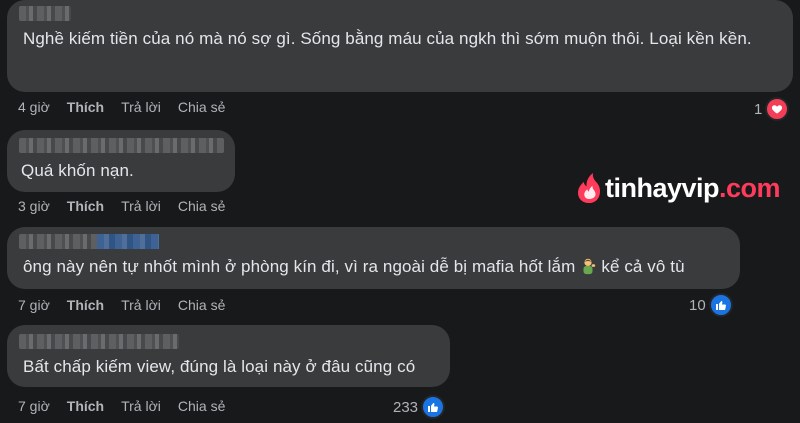  What do you see at coordinates (697, 305) in the screenshot?
I see `reaction-count: 10` at bounding box center [697, 305].